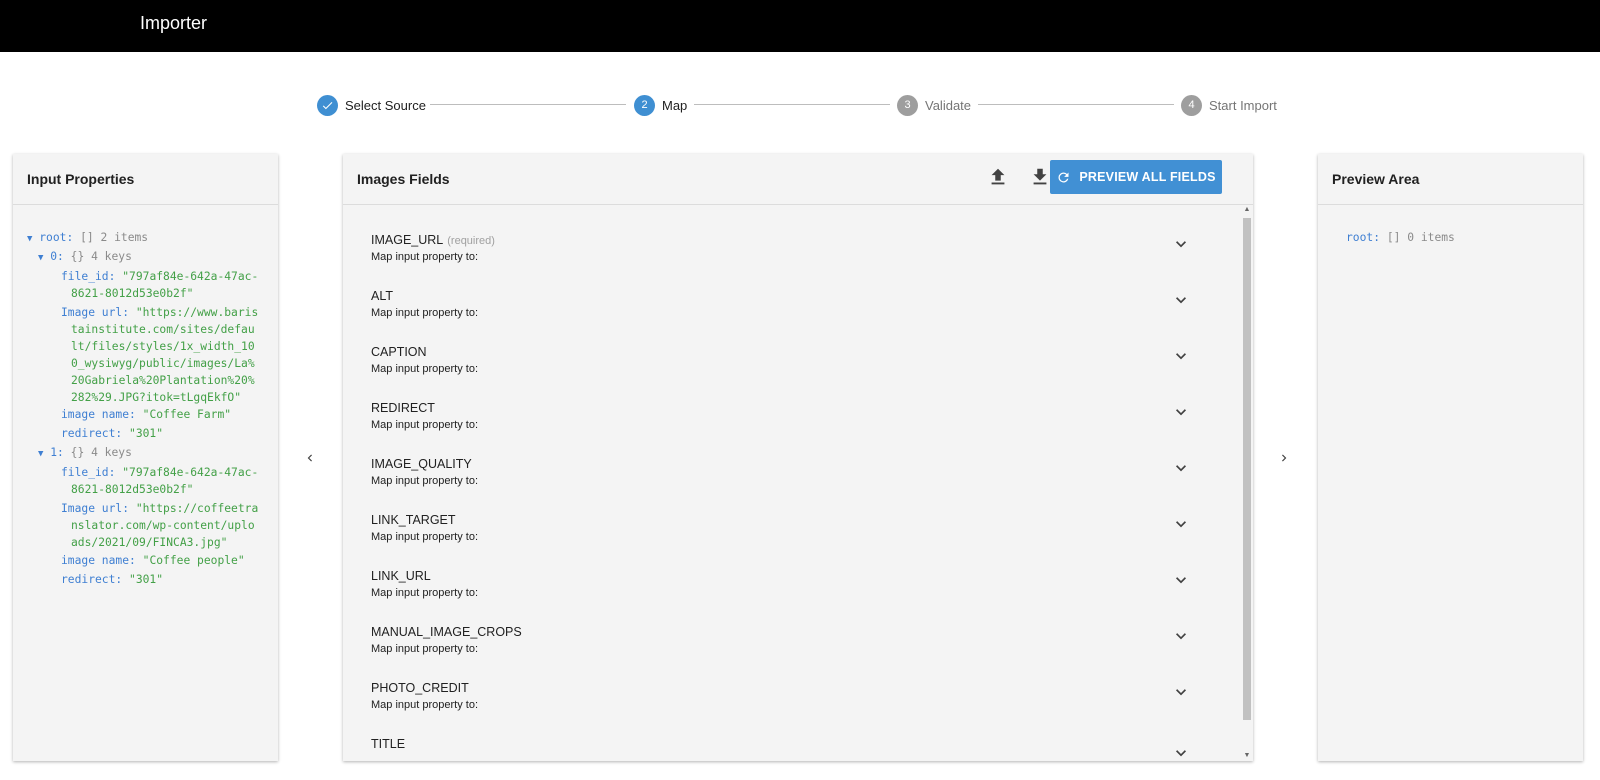  What do you see at coordinates (163, 525) in the screenshot?
I see `tree-prop-cont: nslator.com/wp-content/uplo` at bounding box center [163, 525].